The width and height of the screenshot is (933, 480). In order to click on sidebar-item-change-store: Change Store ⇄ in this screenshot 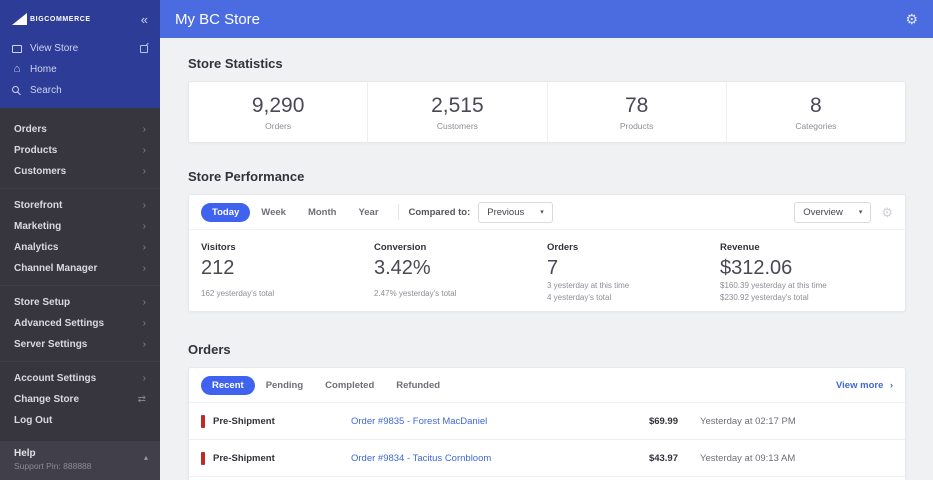, I will do `click(80, 399)`.